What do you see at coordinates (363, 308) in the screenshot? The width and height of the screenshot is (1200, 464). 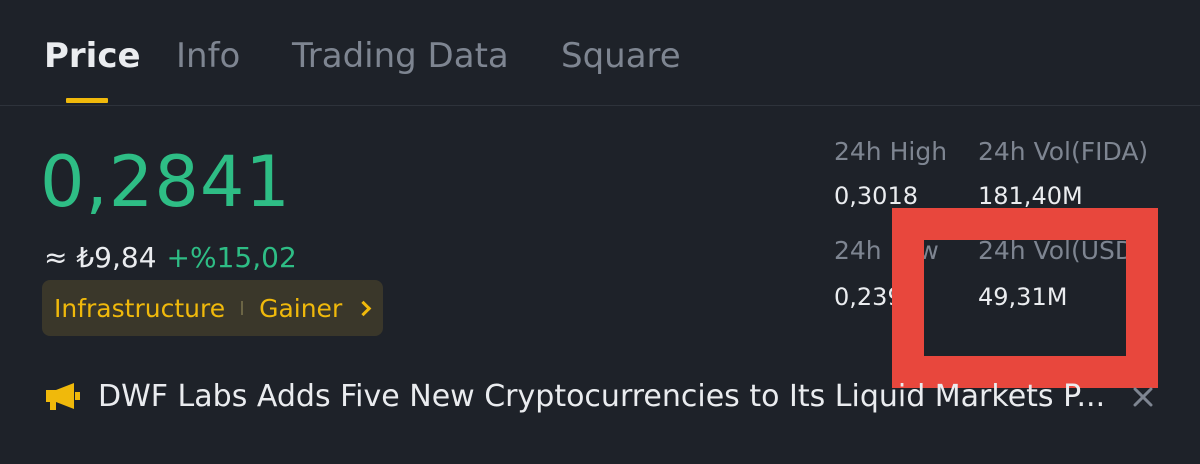 I see `chevron-right-icon` at bounding box center [363, 308].